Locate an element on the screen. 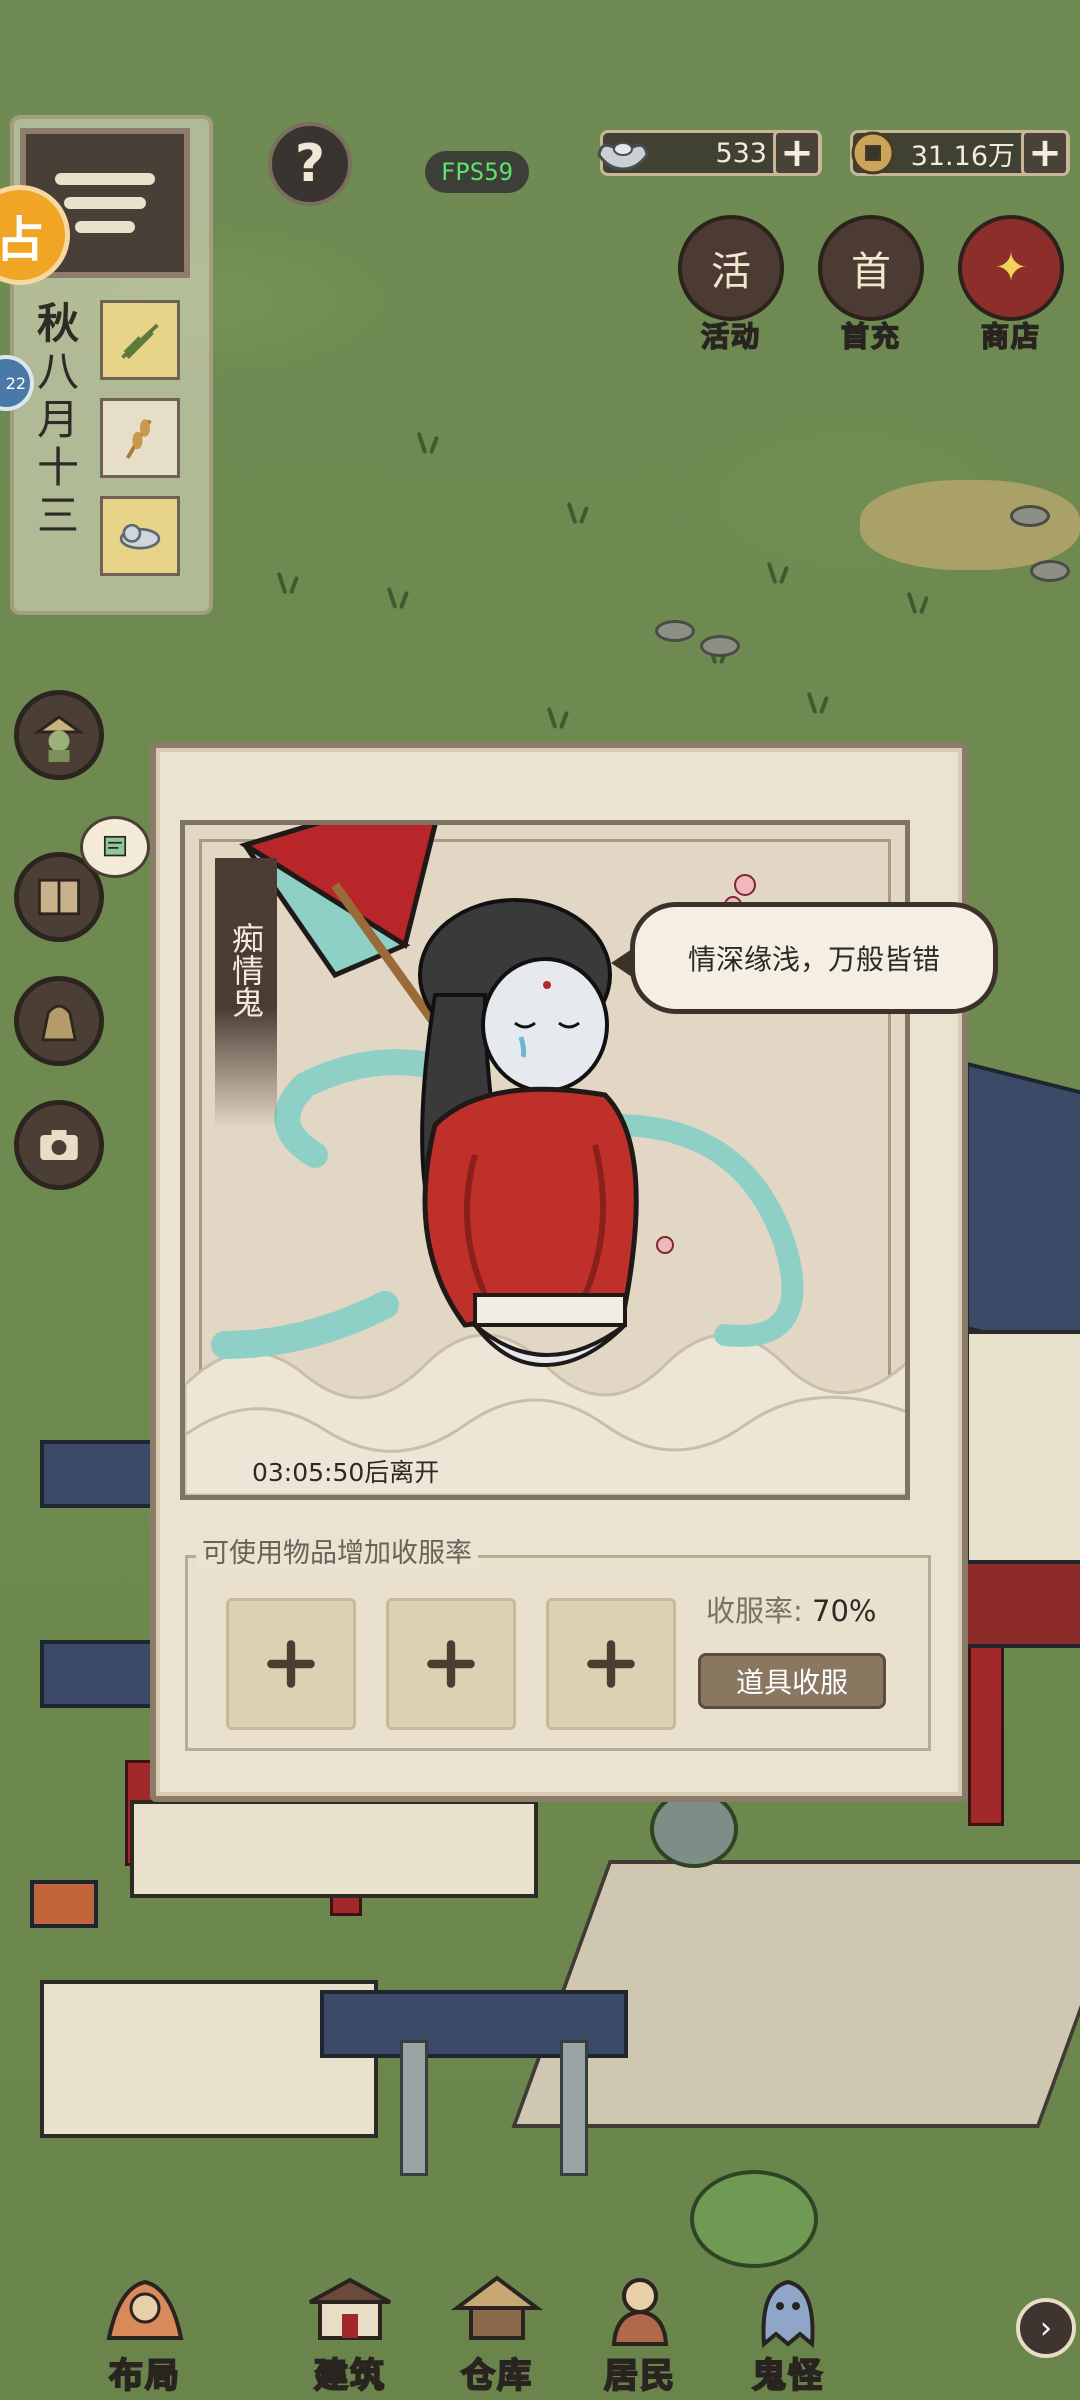 The height and width of the screenshot is (2400, 1080). resident-icon is located at coordinates (640, 2312).